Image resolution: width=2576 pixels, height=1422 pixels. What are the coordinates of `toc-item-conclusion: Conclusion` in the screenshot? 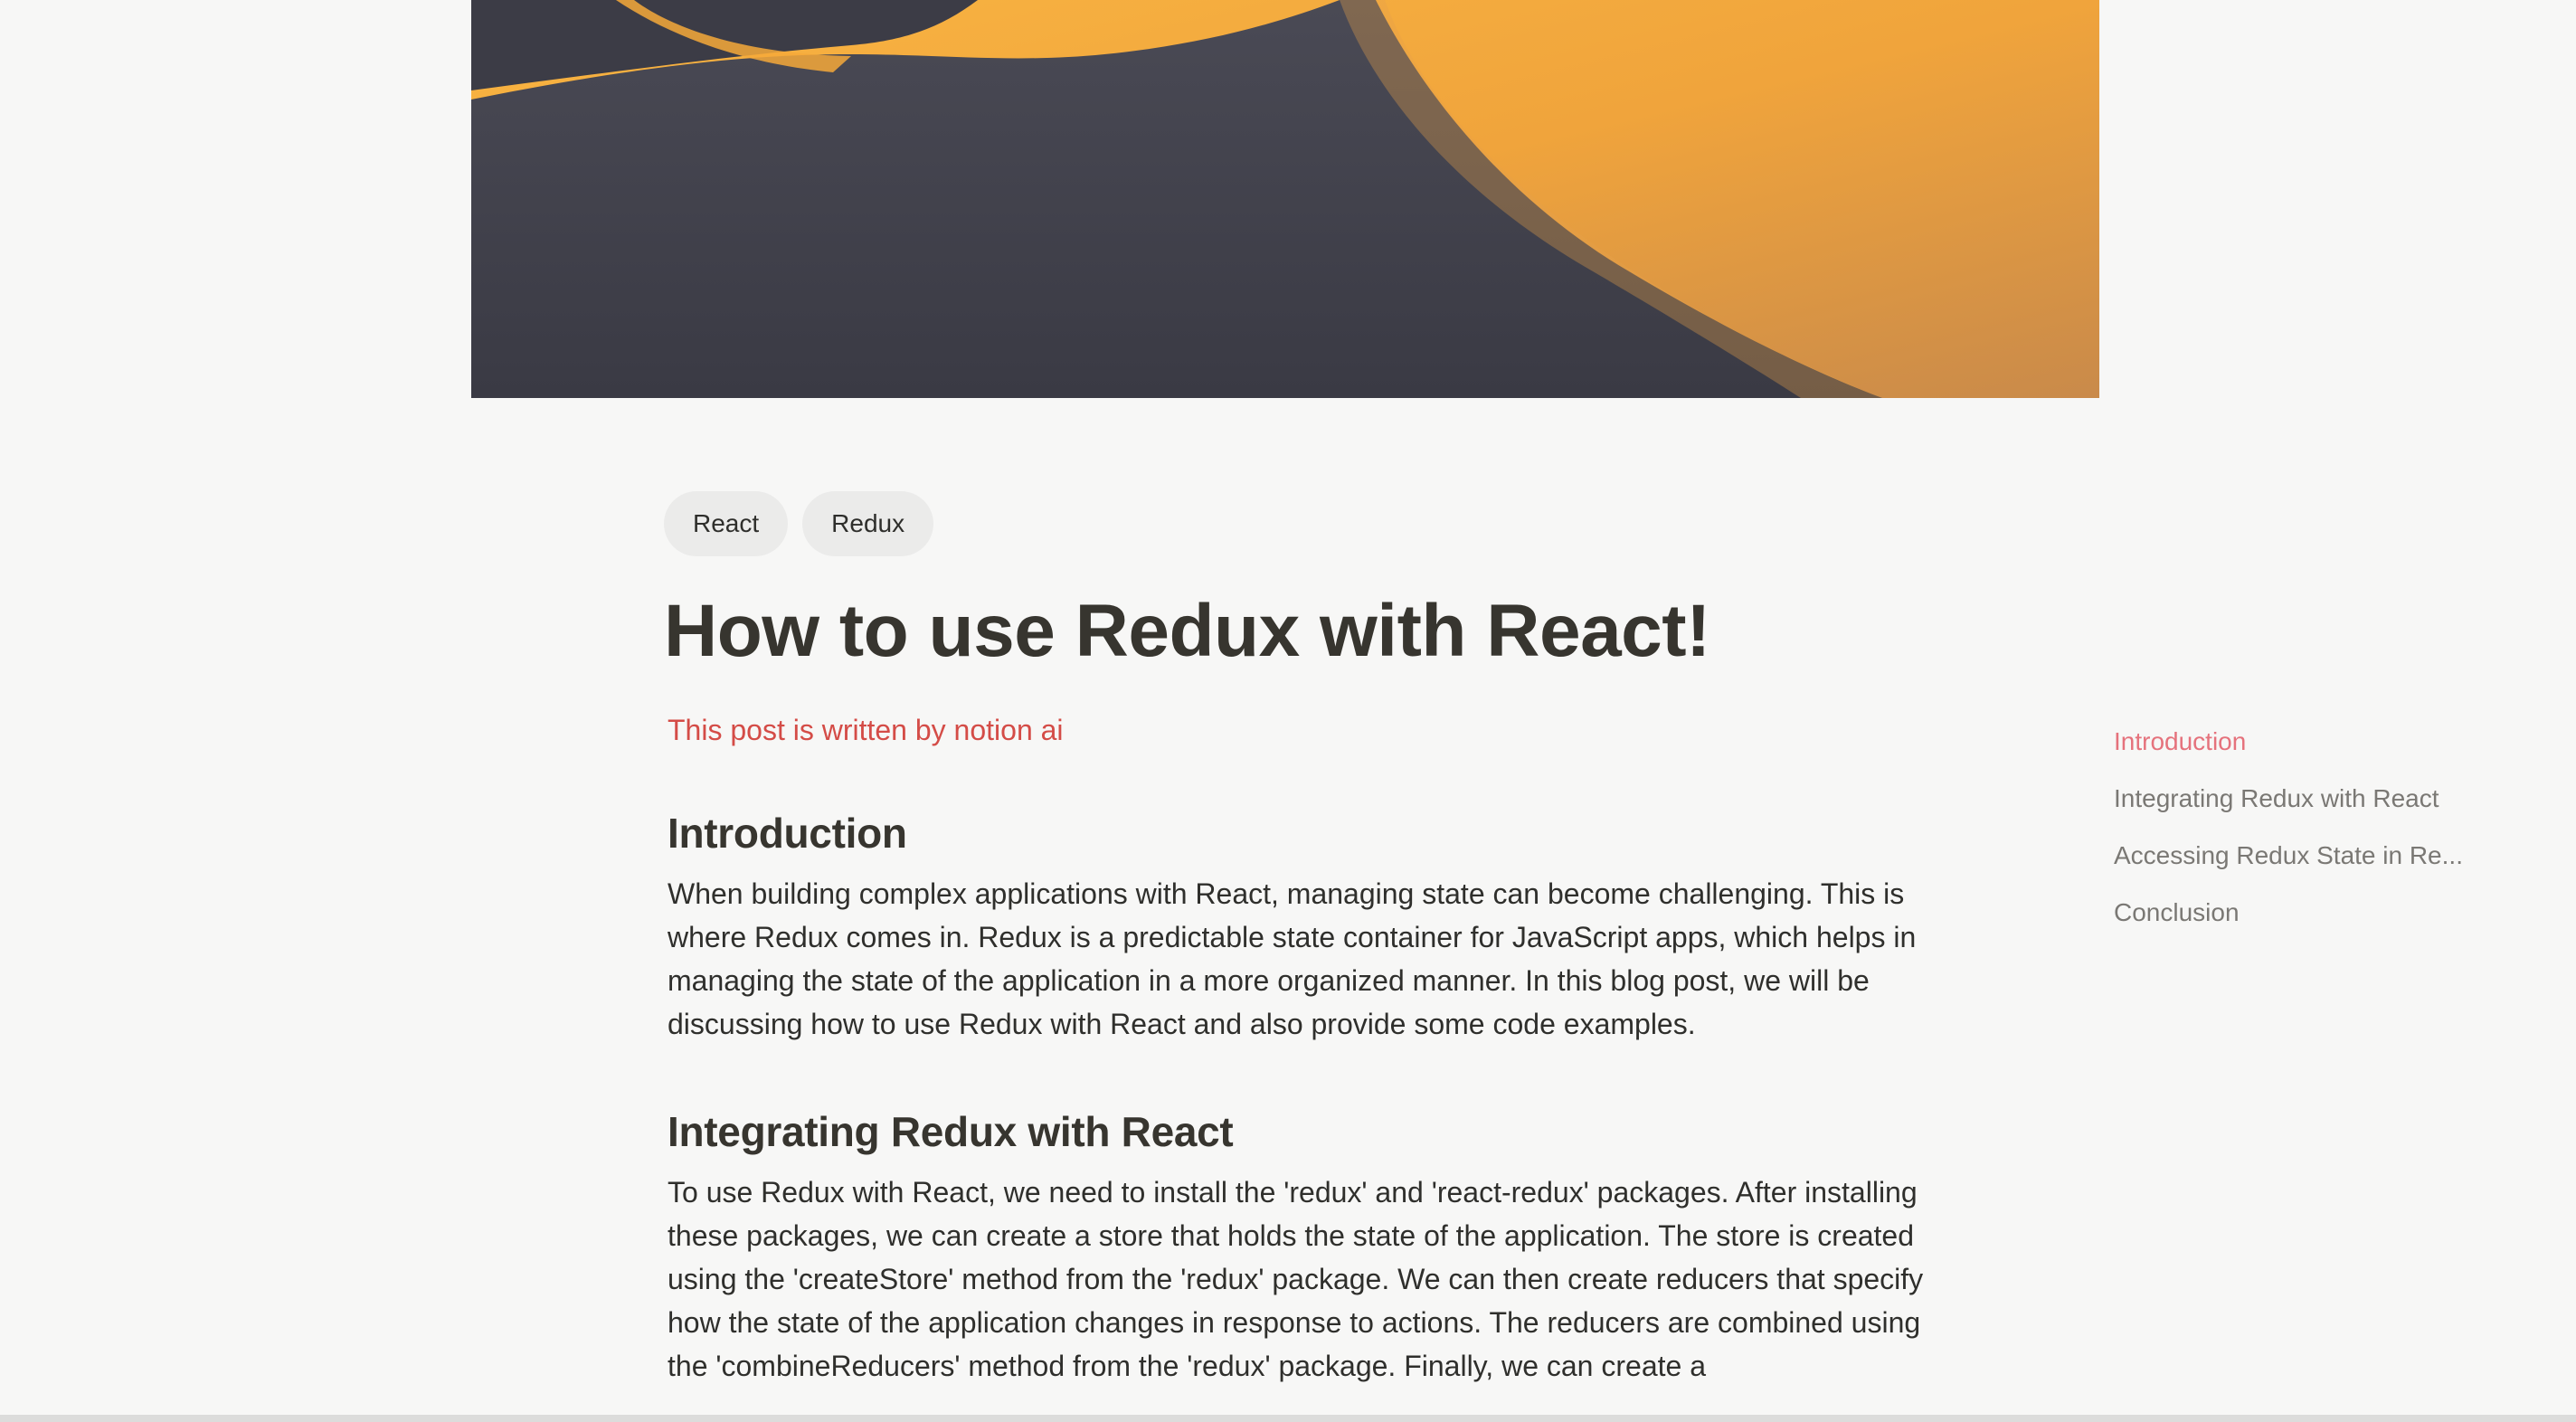 It's located at (2295, 923).